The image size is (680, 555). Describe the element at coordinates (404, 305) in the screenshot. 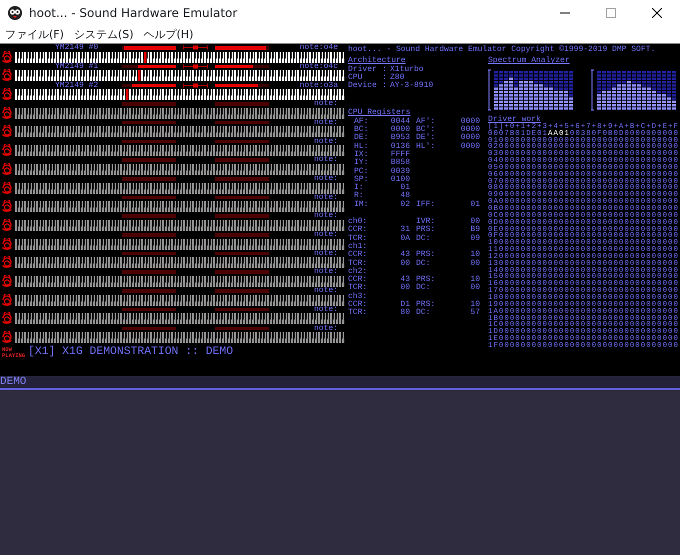

I see `register-value: D1` at that location.